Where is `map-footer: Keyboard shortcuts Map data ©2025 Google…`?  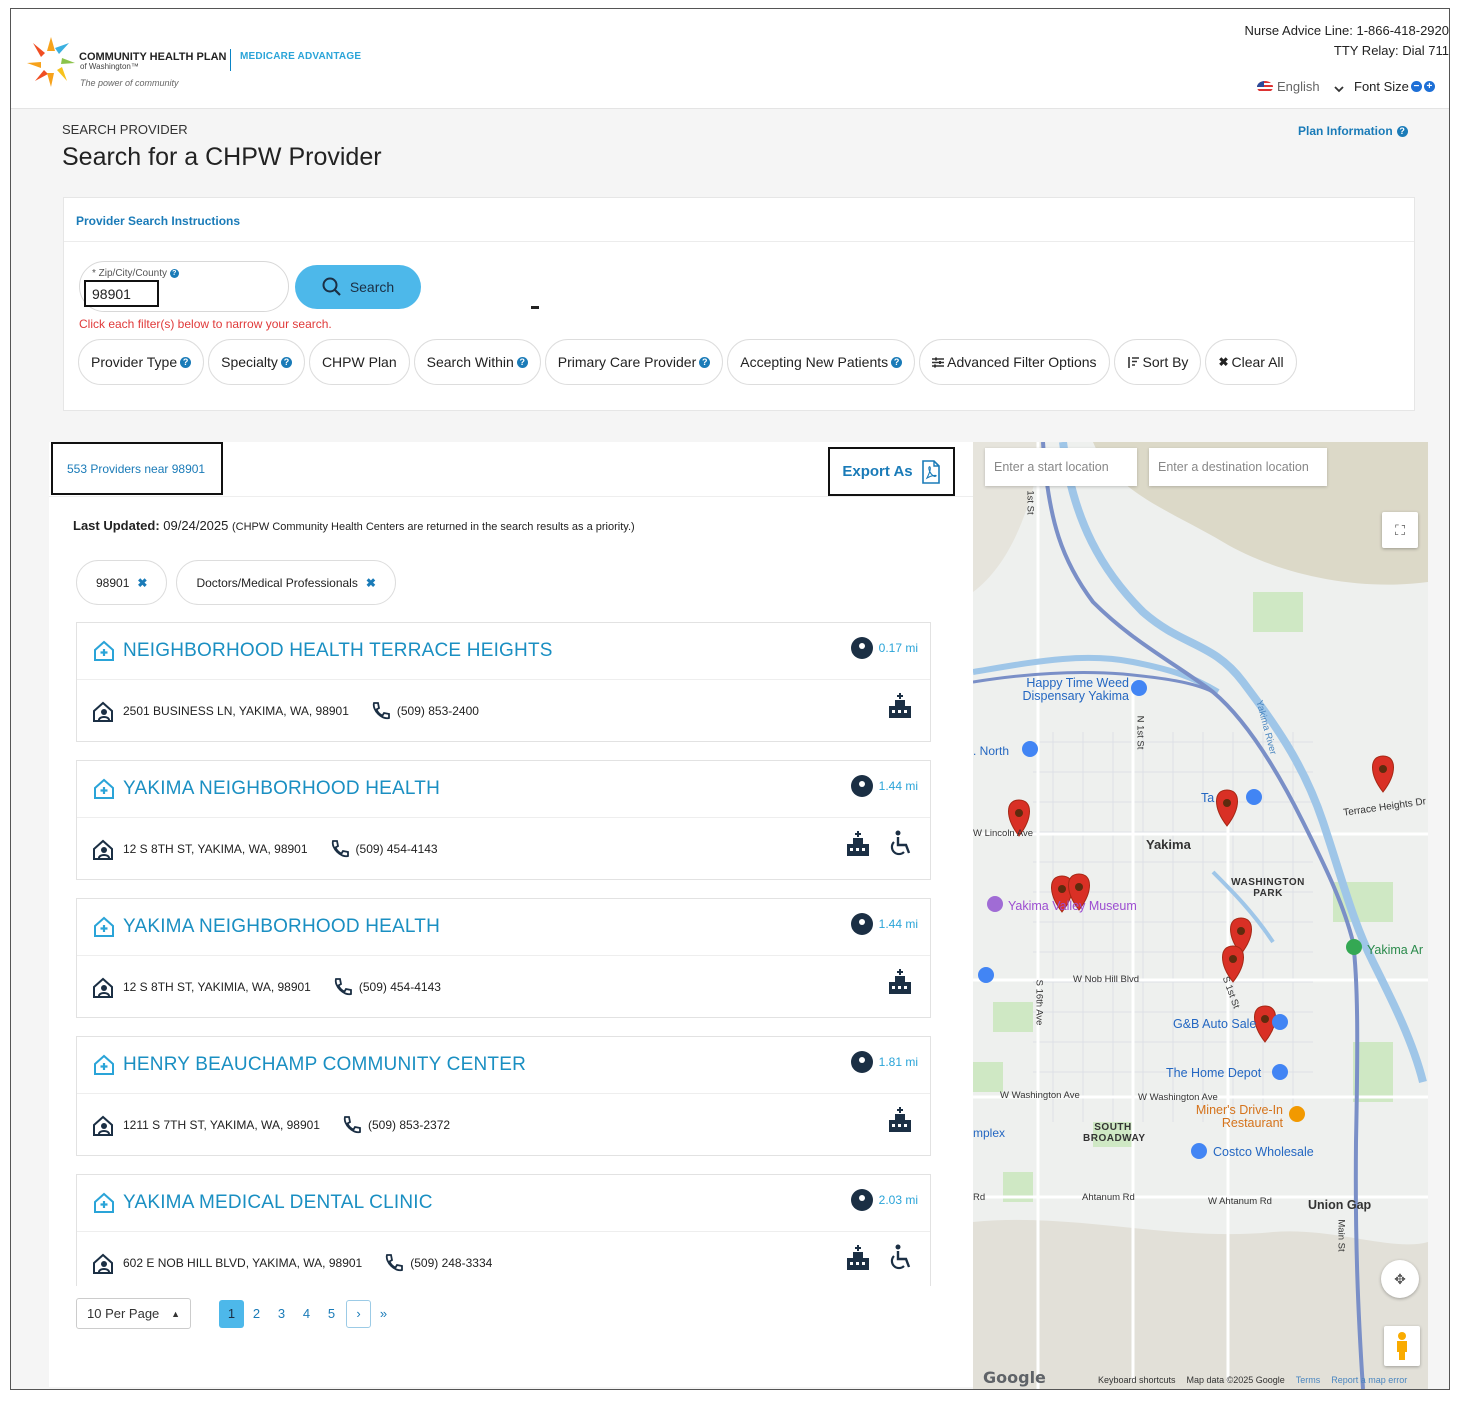
map-footer: Keyboard shortcuts Map data ©2025 Google… is located at coordinates (1200, 1380).